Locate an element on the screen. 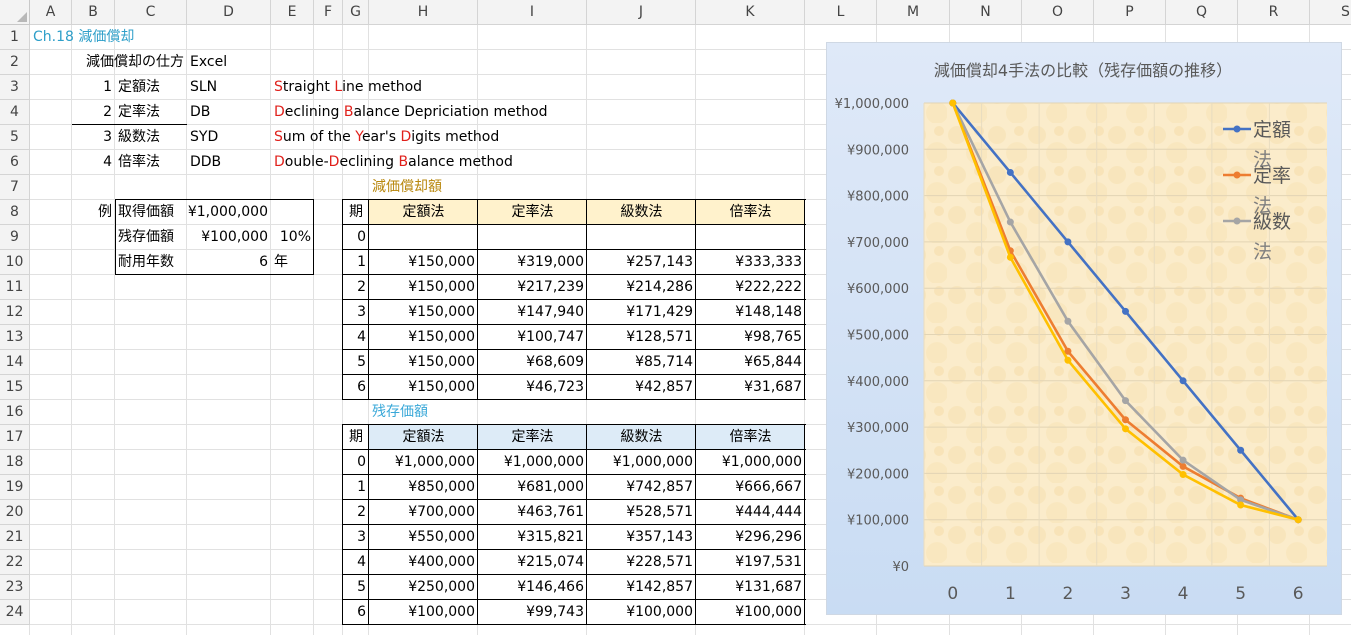 The height and width of the screenshot is (635, 1351). column-header: M is located at coordinates (913, 12).